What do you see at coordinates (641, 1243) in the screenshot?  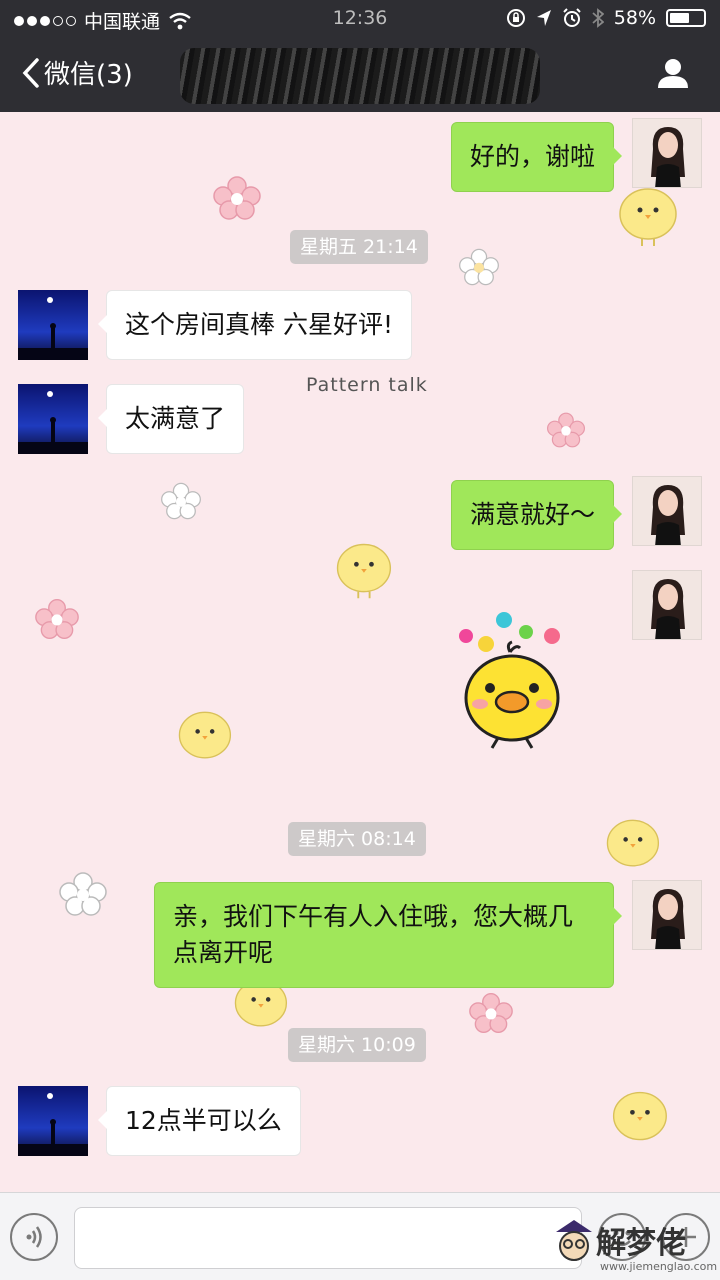 I see `watermark-text: 解梦佬` at bounding box center [641, 1243].